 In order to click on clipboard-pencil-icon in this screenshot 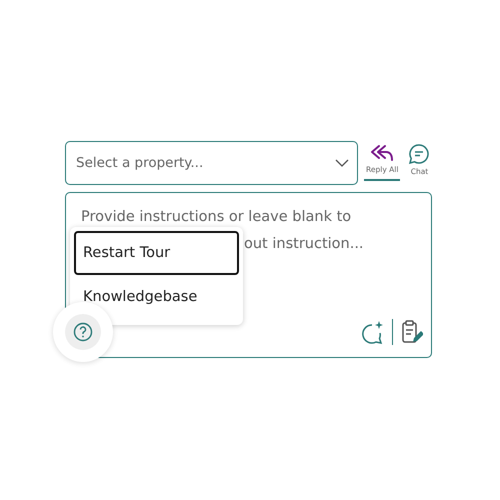, I will do `click(412, 332)`.